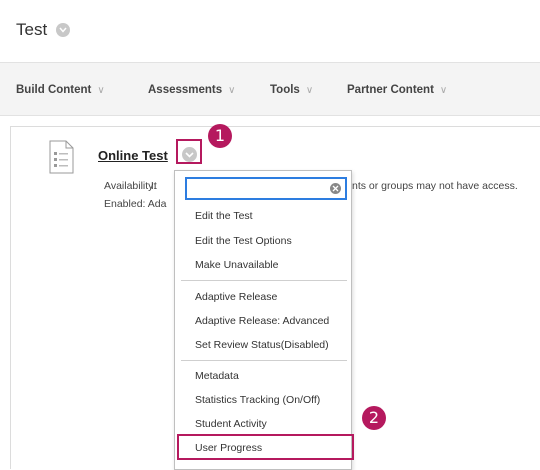  What do you see at coordinates (435, 186) in the screenshot?
I see `availability-text-end: nts or groups may not have access.` at bounding box center [435, 186].